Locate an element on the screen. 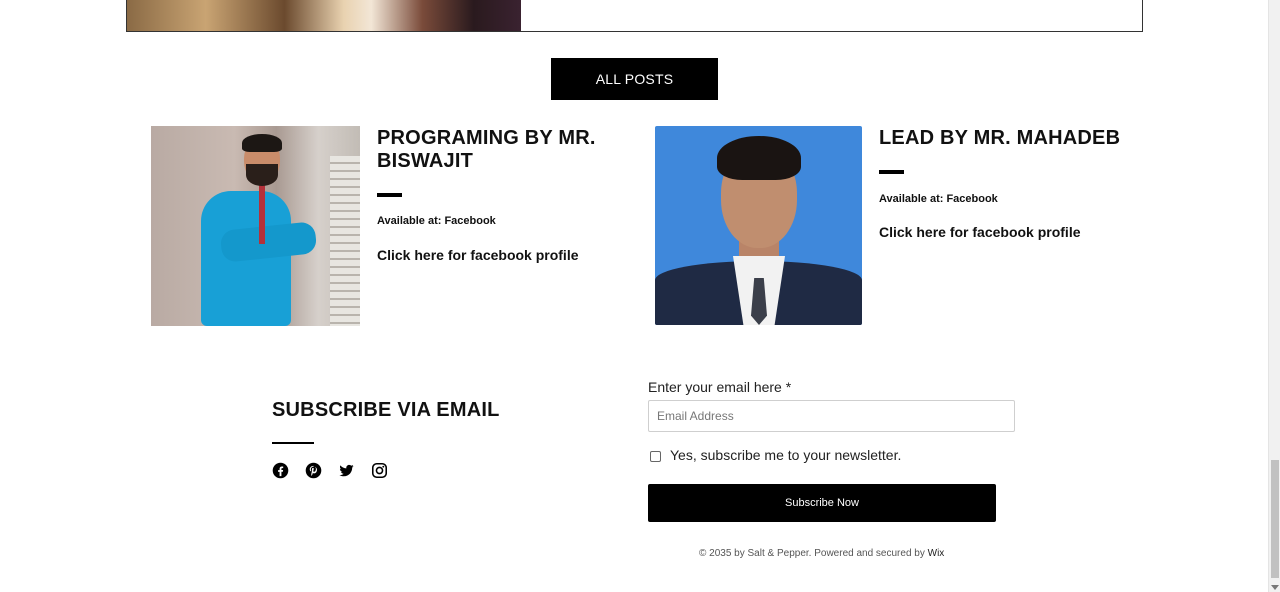 This screenshot has width=1280, height=592. author-photo-biswajit is located at coordinates (255, 226).